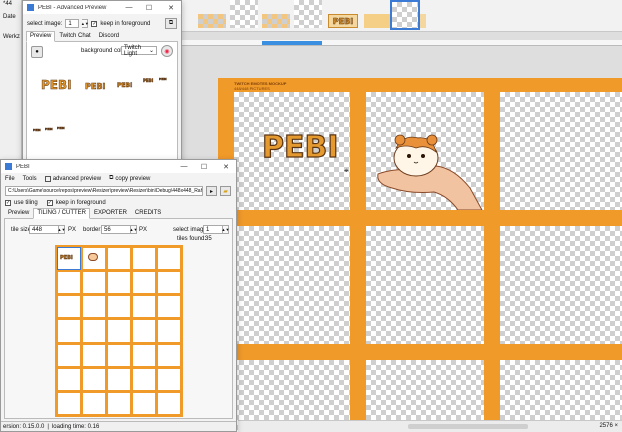  I want to click on pebi-logo-emote: PEBI, so click(300, 147).